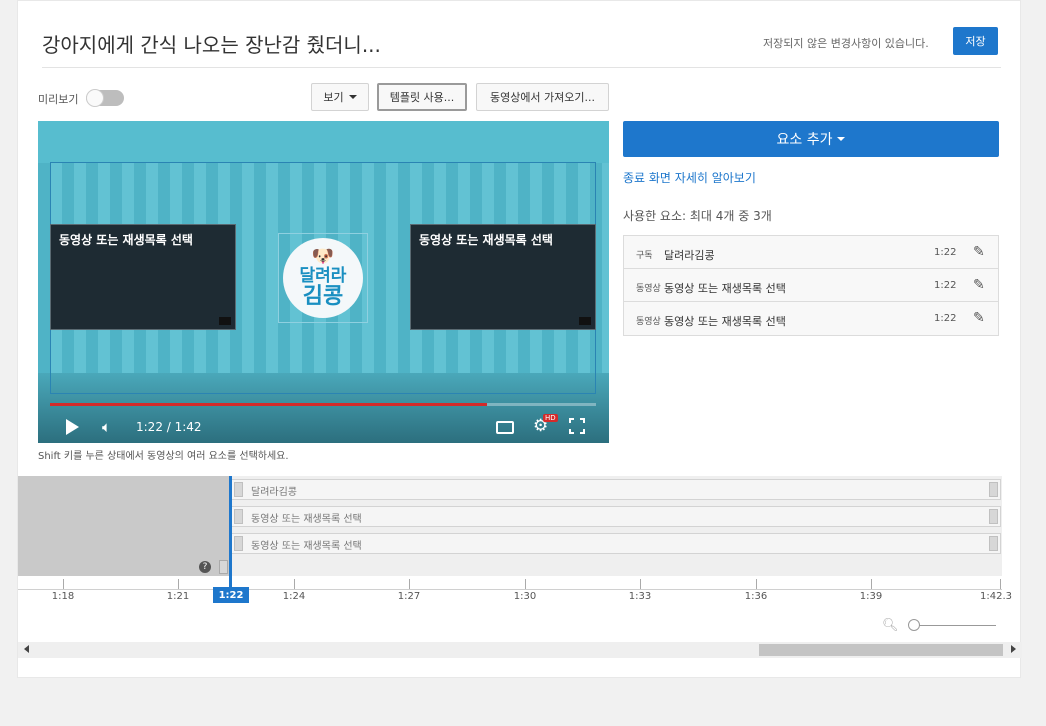 This screenshot has height=726, width=1046. Describe the element at coordinates (644, 256) in the screenshot. I see `element-type: 구독` at that location.